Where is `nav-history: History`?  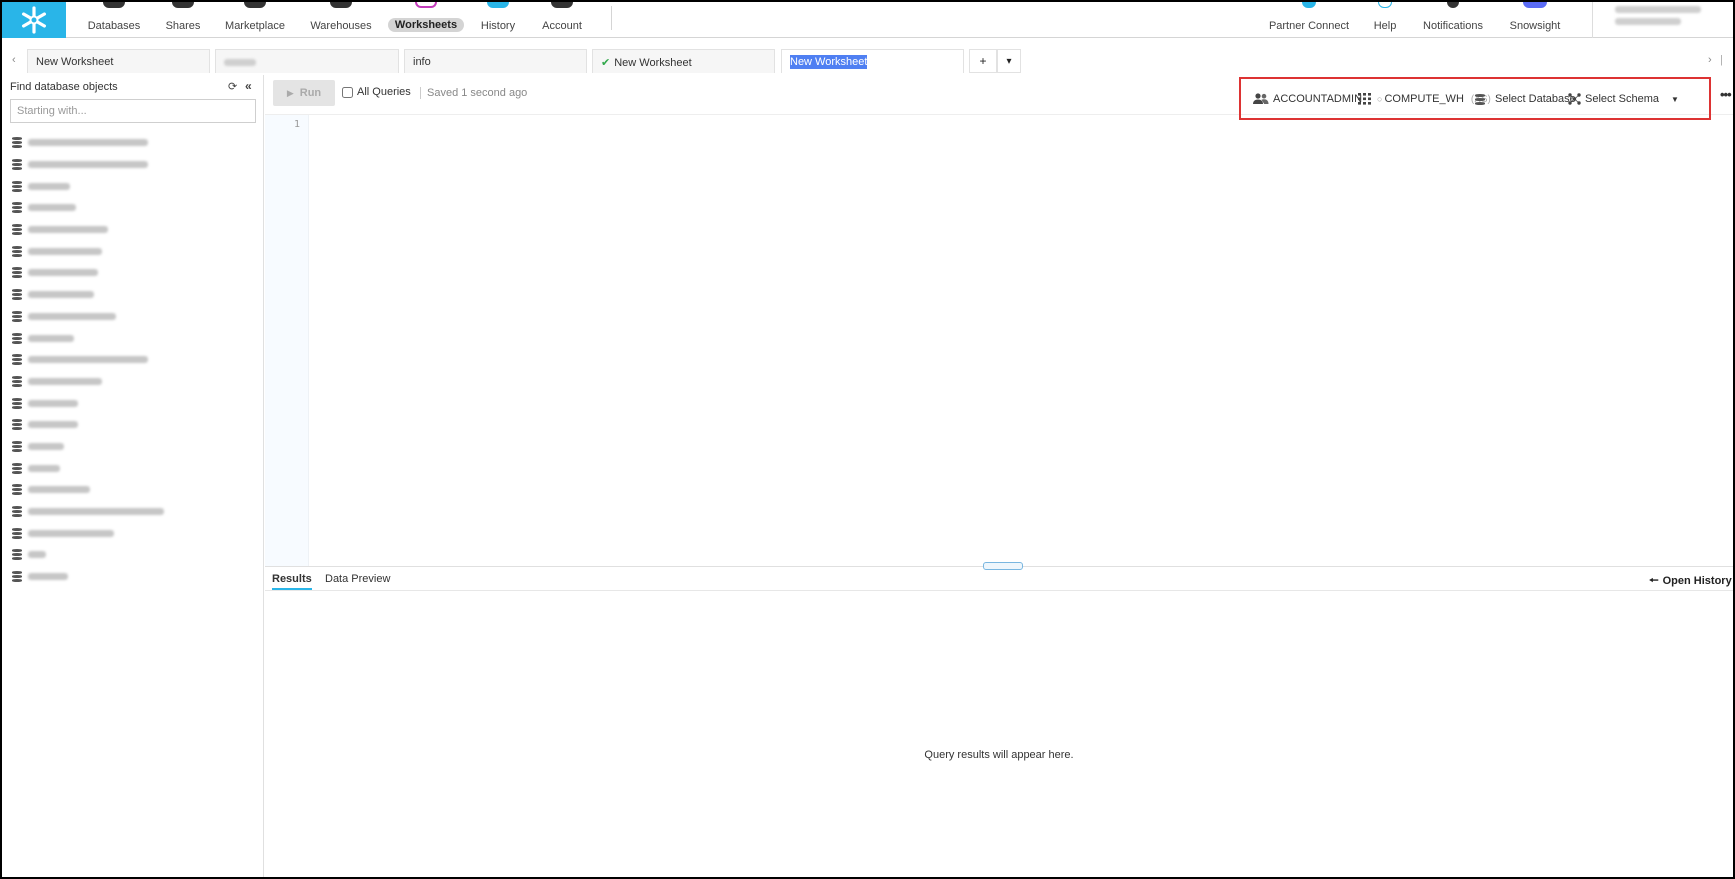
nav-history: History is located at coordinates (498, 20).